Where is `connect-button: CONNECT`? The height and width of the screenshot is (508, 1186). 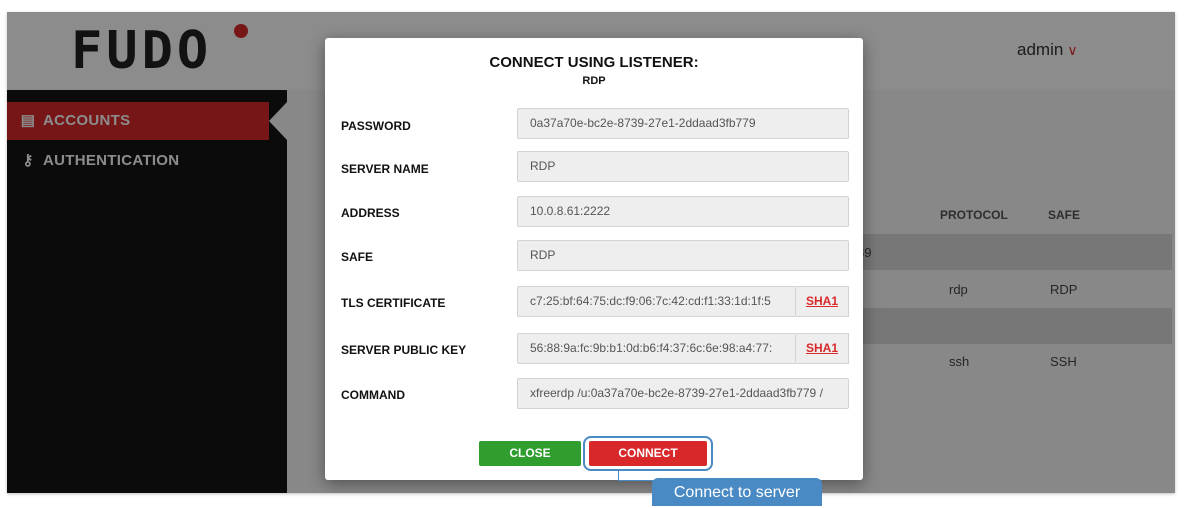
connect-button: CONNECT is located at coordinates (648, 453).